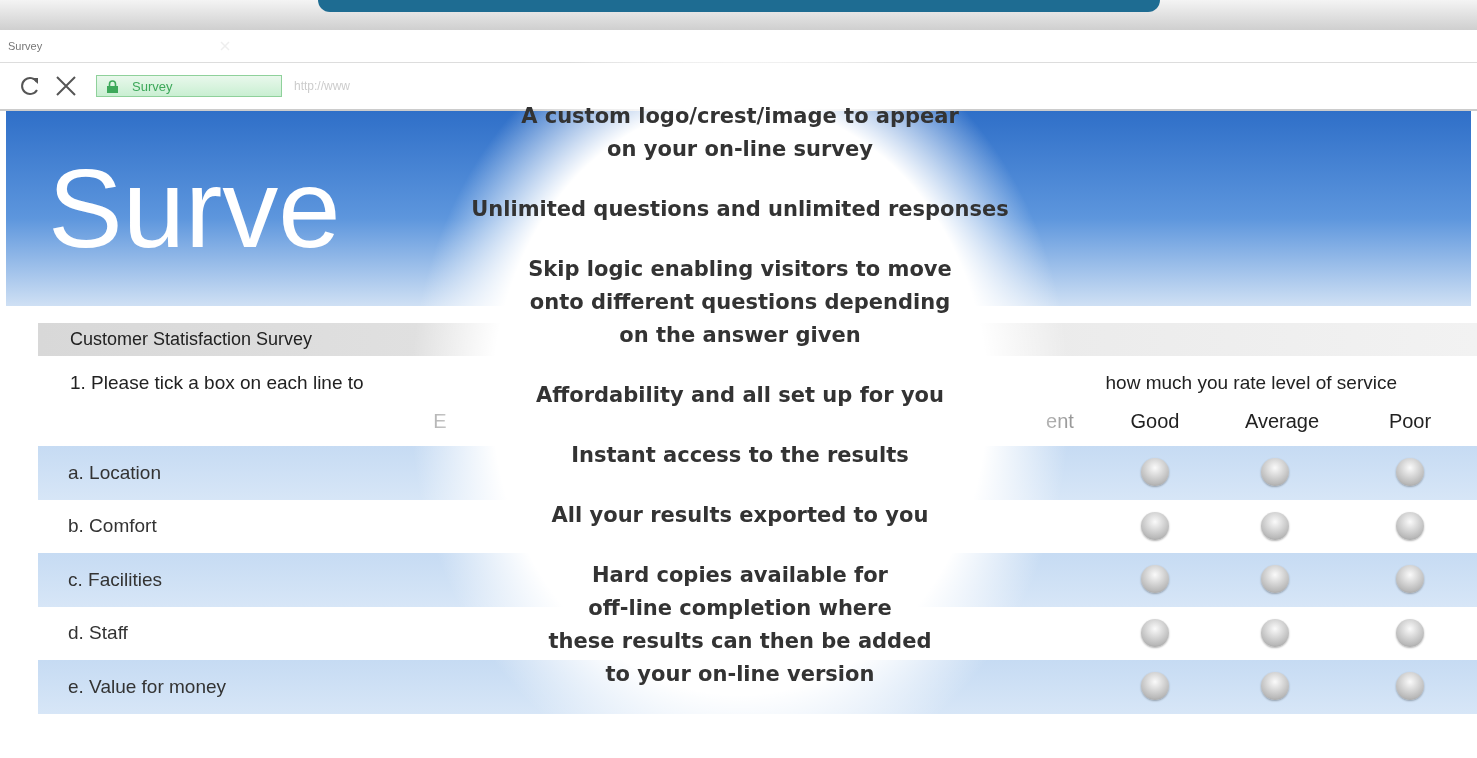  What do you see at coordinates (740, 133) in the screenshot?
I see `feature-text: A custom logo/crest/image to appear on your on-line survey` at bounding box center [740, 133].